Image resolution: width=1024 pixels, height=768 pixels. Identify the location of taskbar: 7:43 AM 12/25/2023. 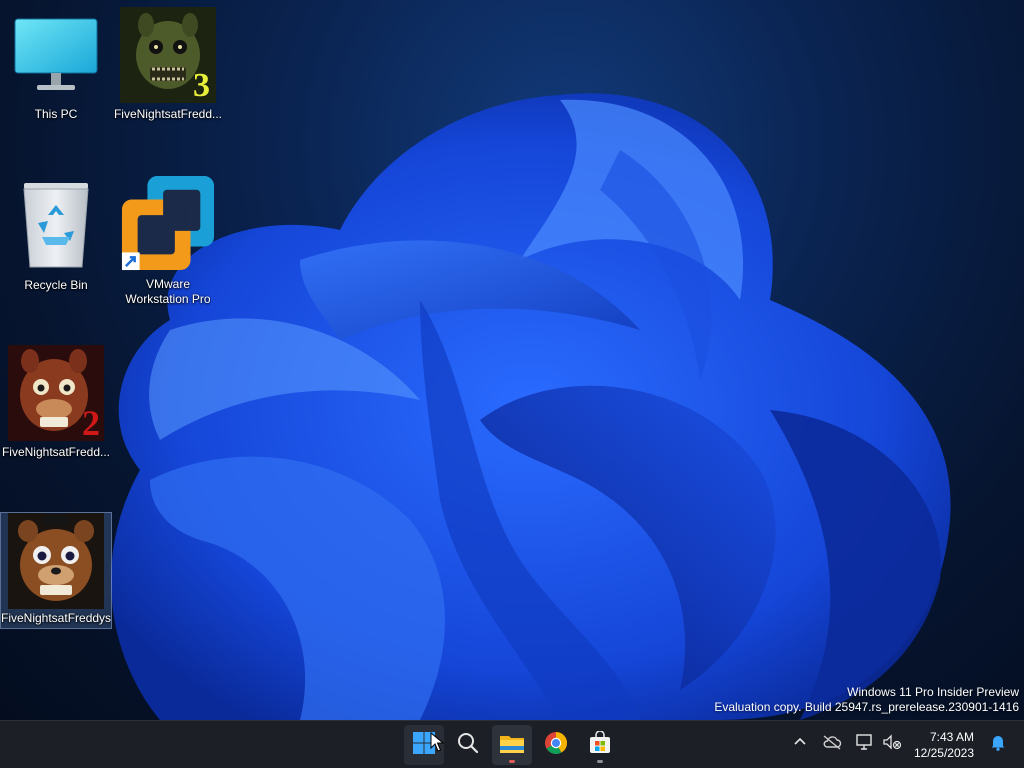
(512, 744).